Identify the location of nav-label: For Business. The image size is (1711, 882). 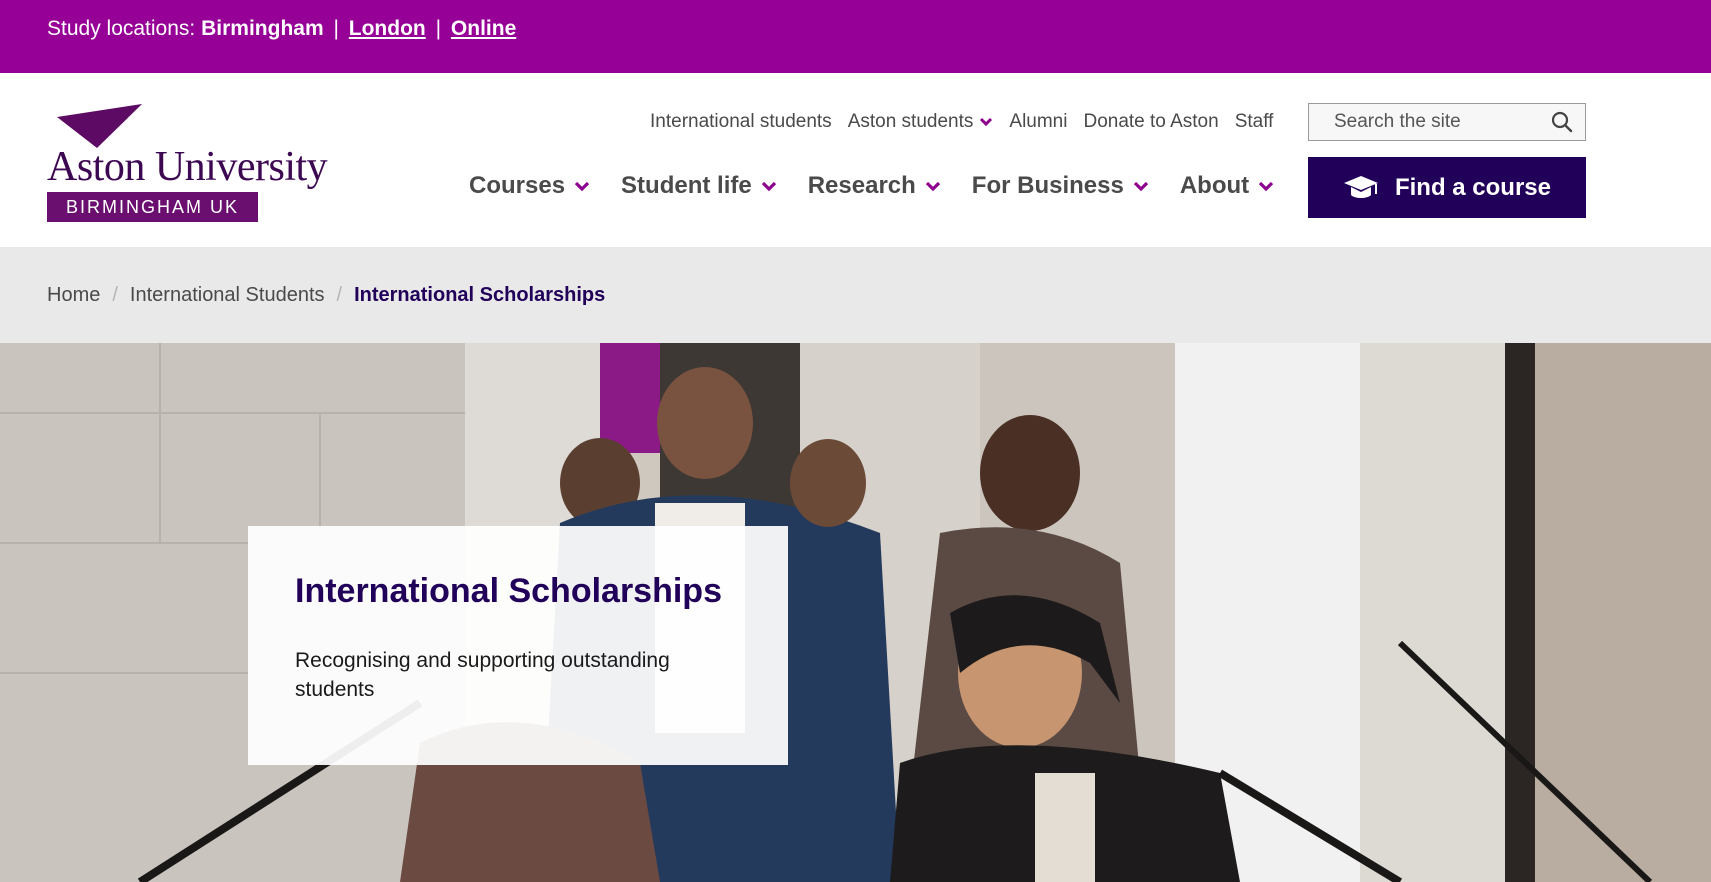
(1047, 185).